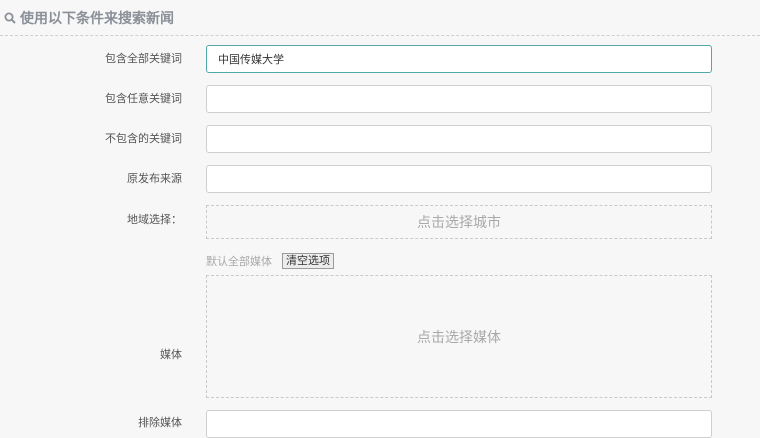  What do you see at coordinates (239, 261) in the screenshot?
I see `media-default-hint-text: 默认全部媒体` at bounding box center [239, 261].